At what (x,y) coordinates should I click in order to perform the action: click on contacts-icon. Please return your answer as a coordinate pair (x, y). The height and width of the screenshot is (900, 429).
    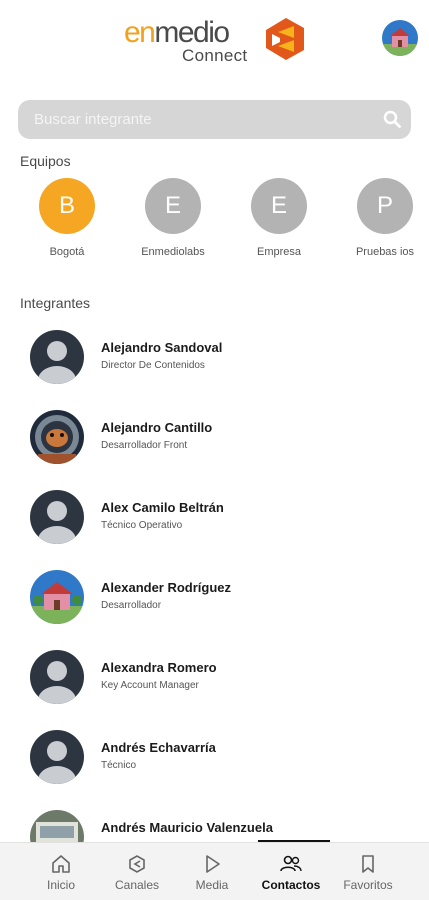
    Looking at the image, I should click on (291, 863).